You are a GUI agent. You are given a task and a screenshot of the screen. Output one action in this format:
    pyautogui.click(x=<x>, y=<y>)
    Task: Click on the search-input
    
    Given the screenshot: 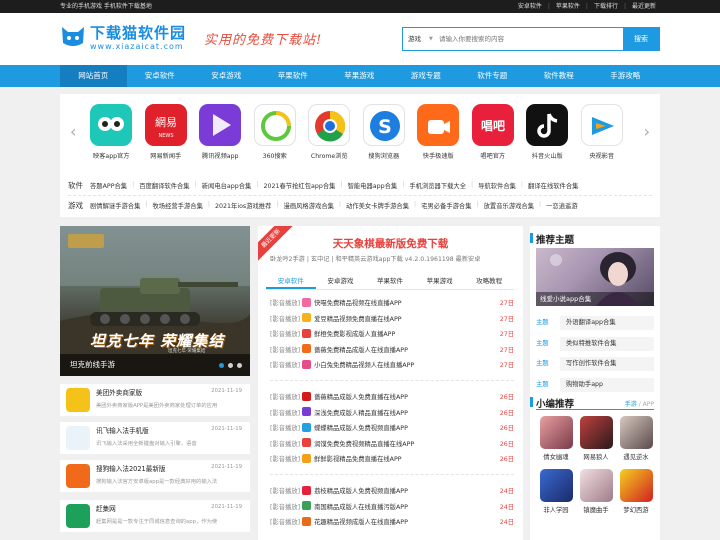 What is the action you would take?
    pyautogui.click(x=529, y=39)
    